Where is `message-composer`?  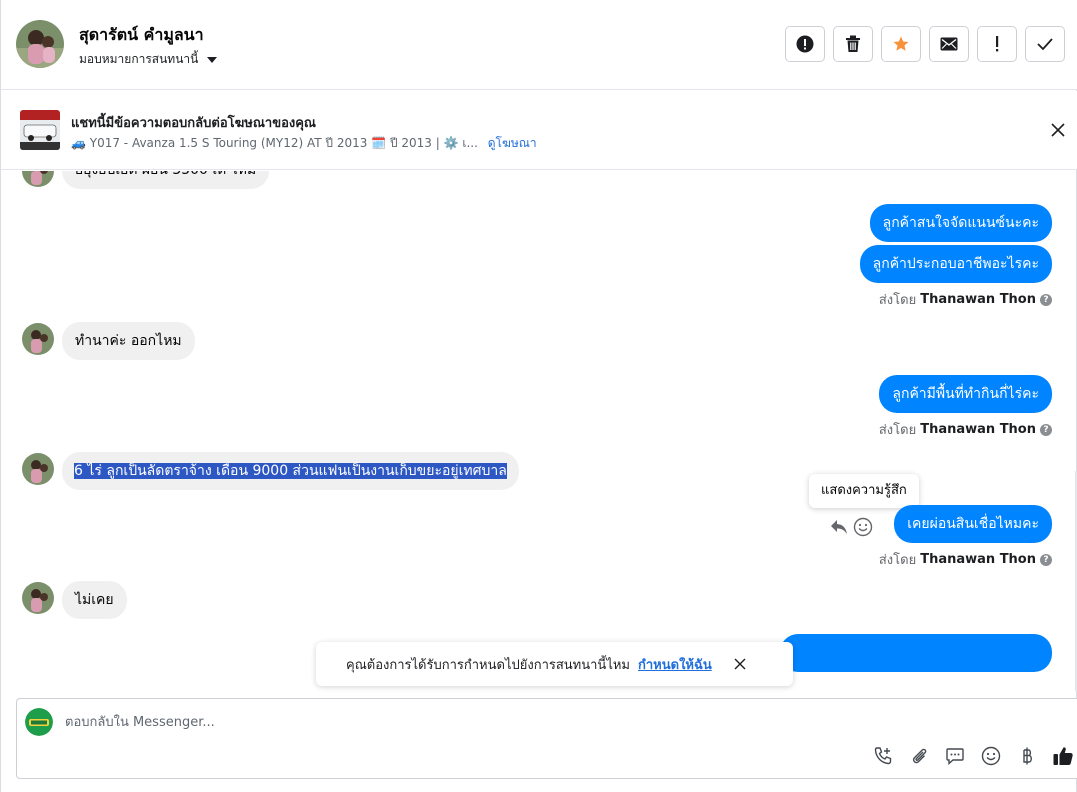
message-composer is located at coordinates (546, 738).